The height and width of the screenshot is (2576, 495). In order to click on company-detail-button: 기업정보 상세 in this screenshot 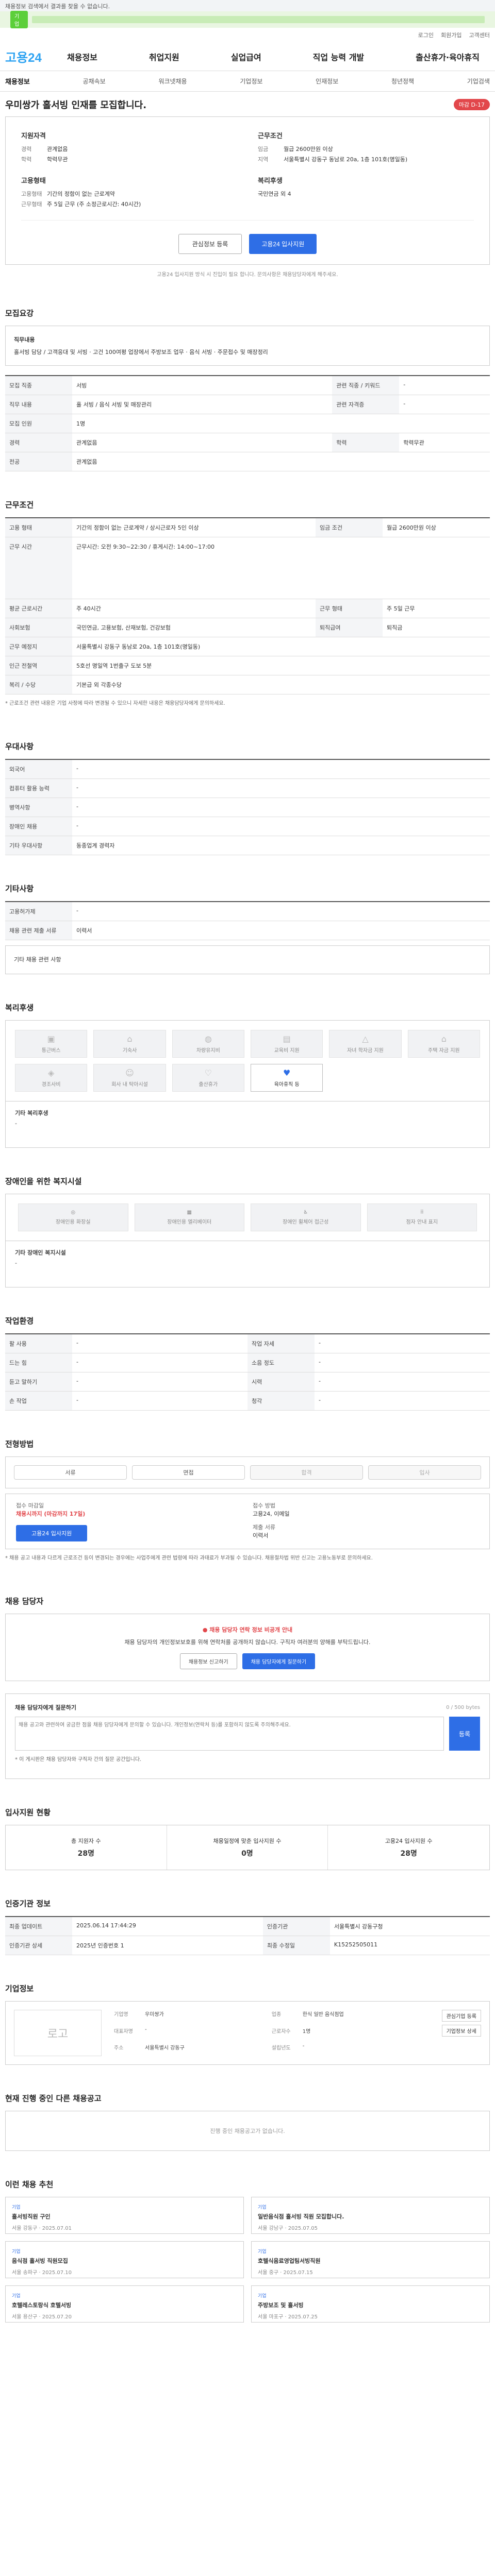, I will do `click(461, 2031)`.